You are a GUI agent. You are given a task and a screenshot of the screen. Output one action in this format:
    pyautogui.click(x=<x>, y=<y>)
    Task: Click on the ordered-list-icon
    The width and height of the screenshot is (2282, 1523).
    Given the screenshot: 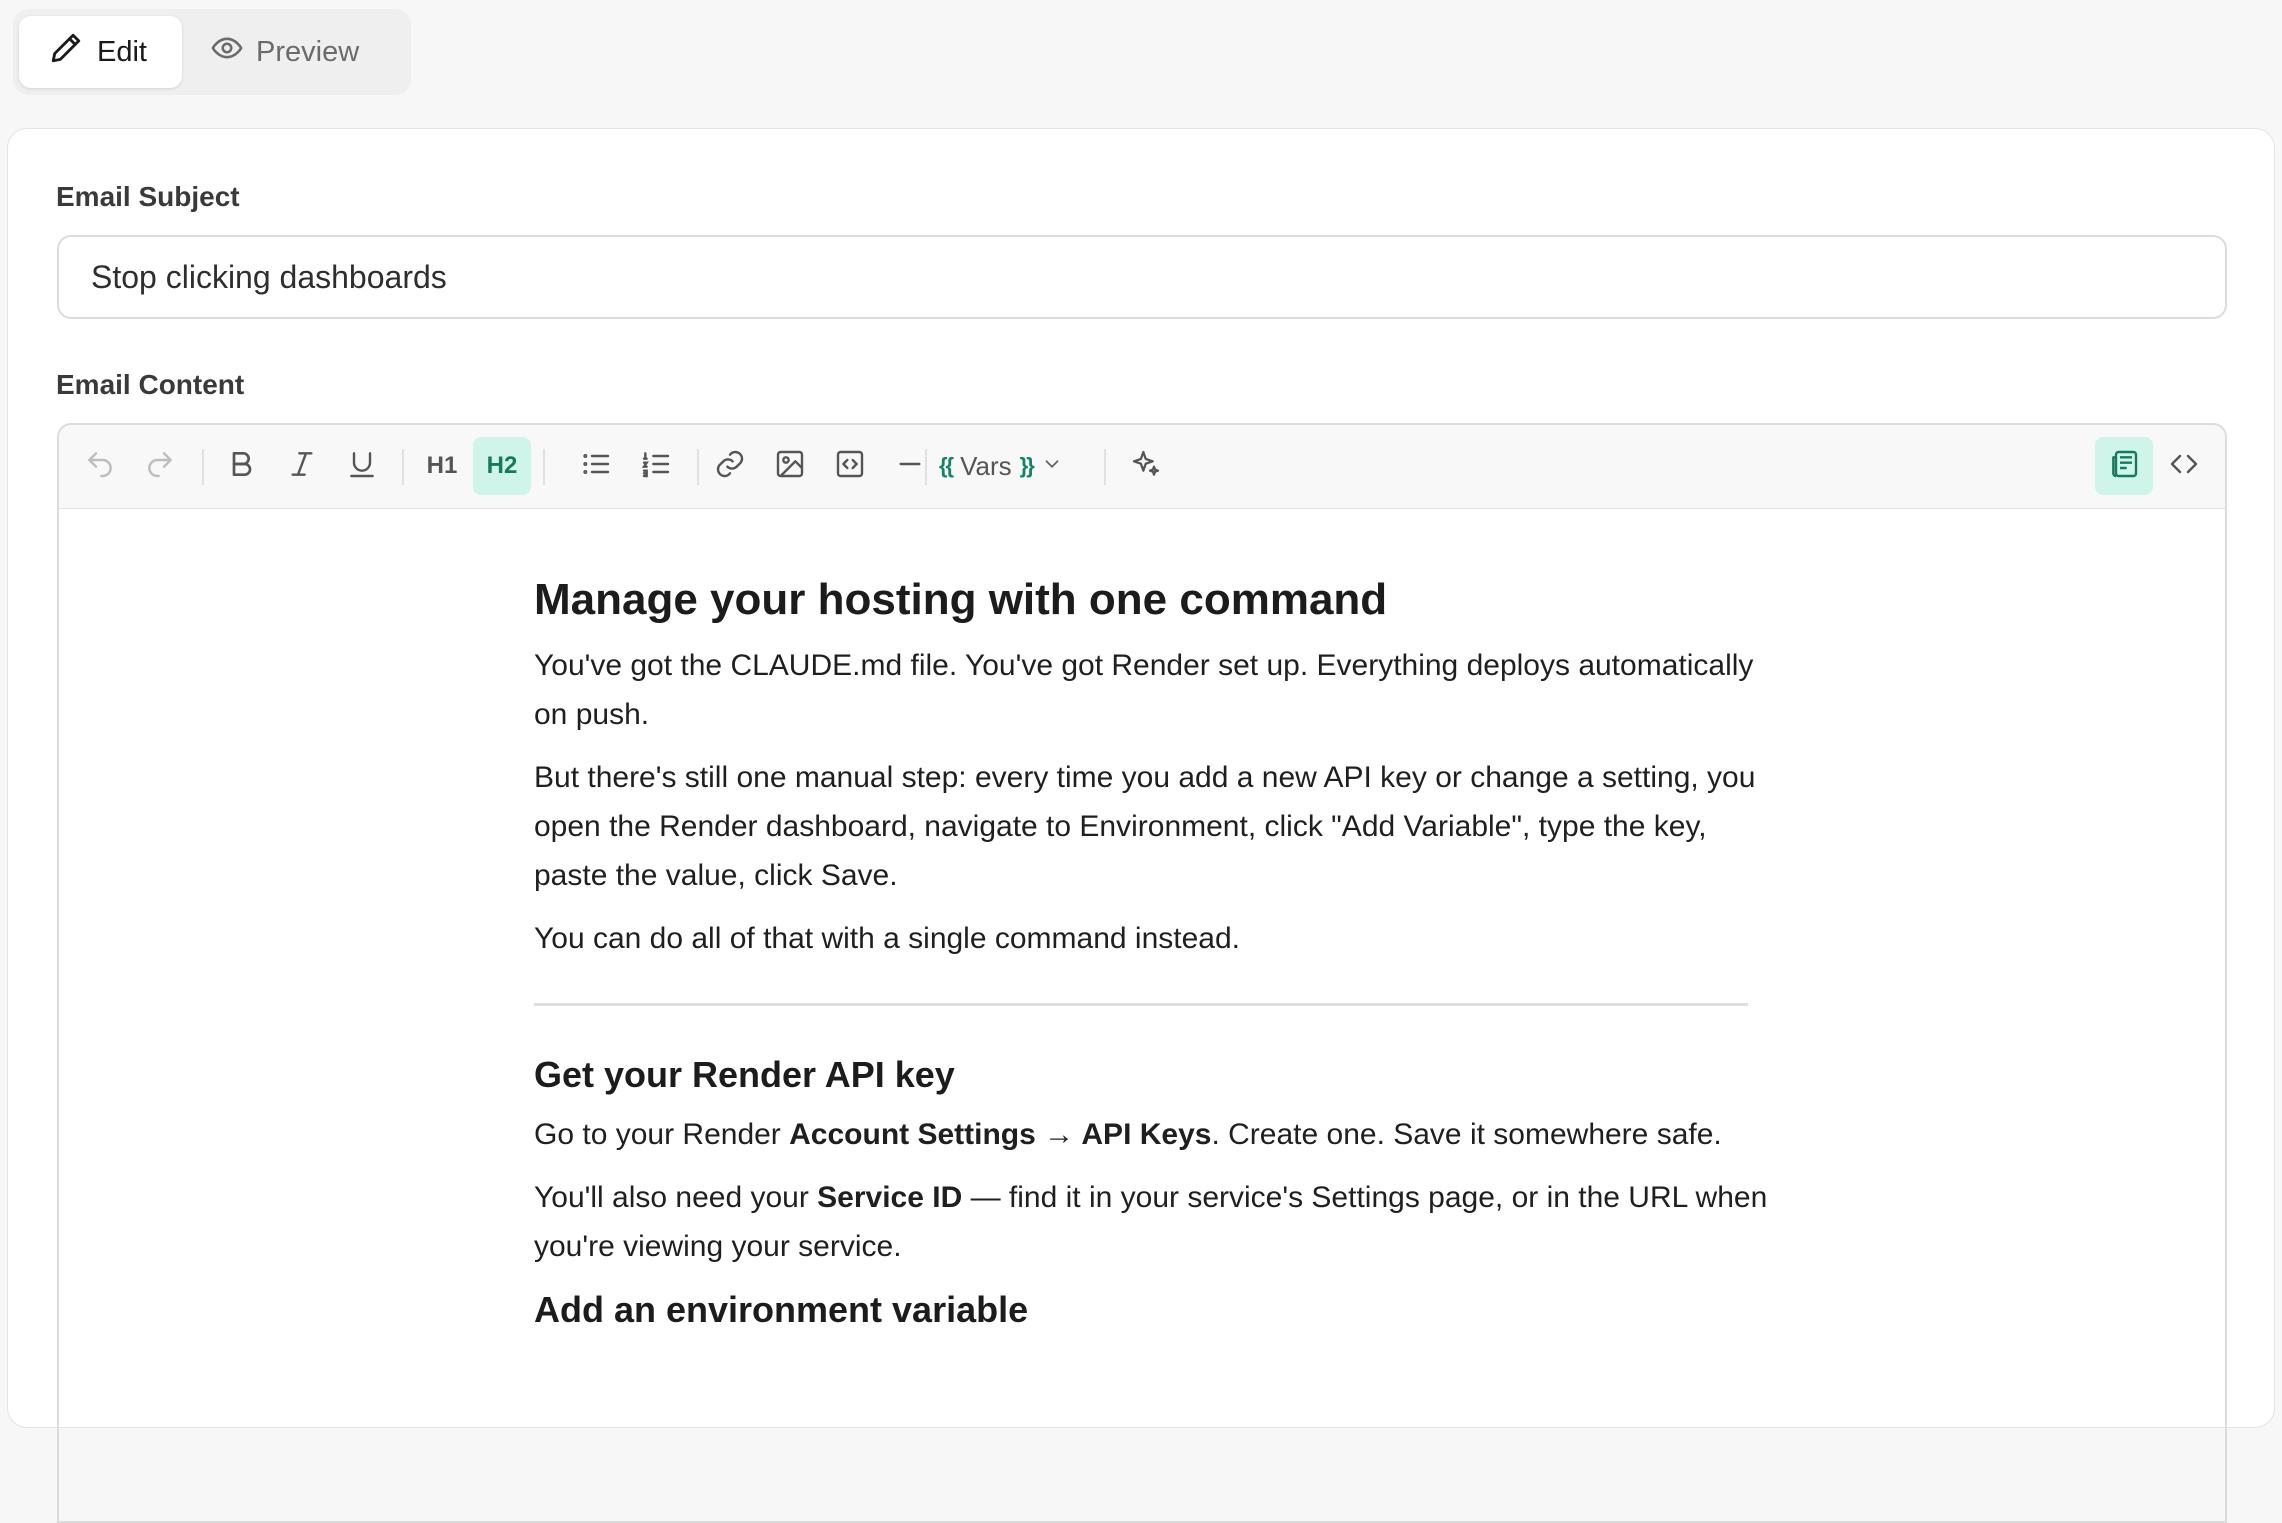 What is the action you would take?
    pyautogui.click(x=656, y=466)
    